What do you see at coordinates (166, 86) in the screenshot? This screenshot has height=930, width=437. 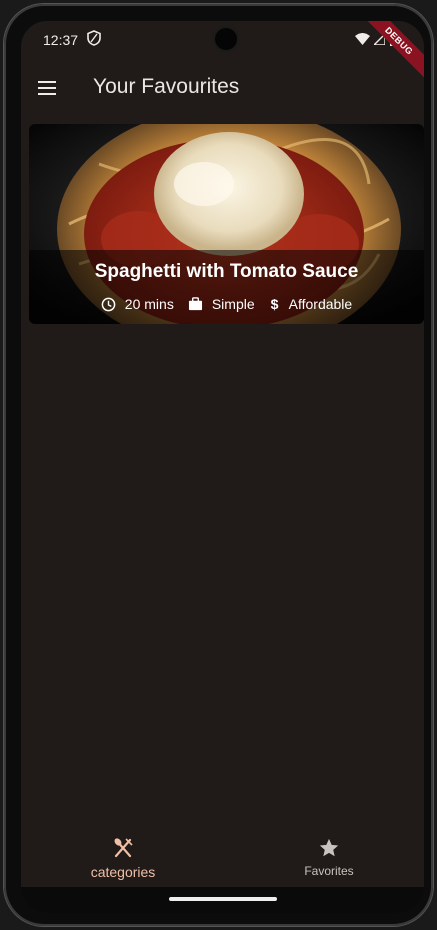 I see `page-title: Your Favourites` at bounding box center [166, 86].